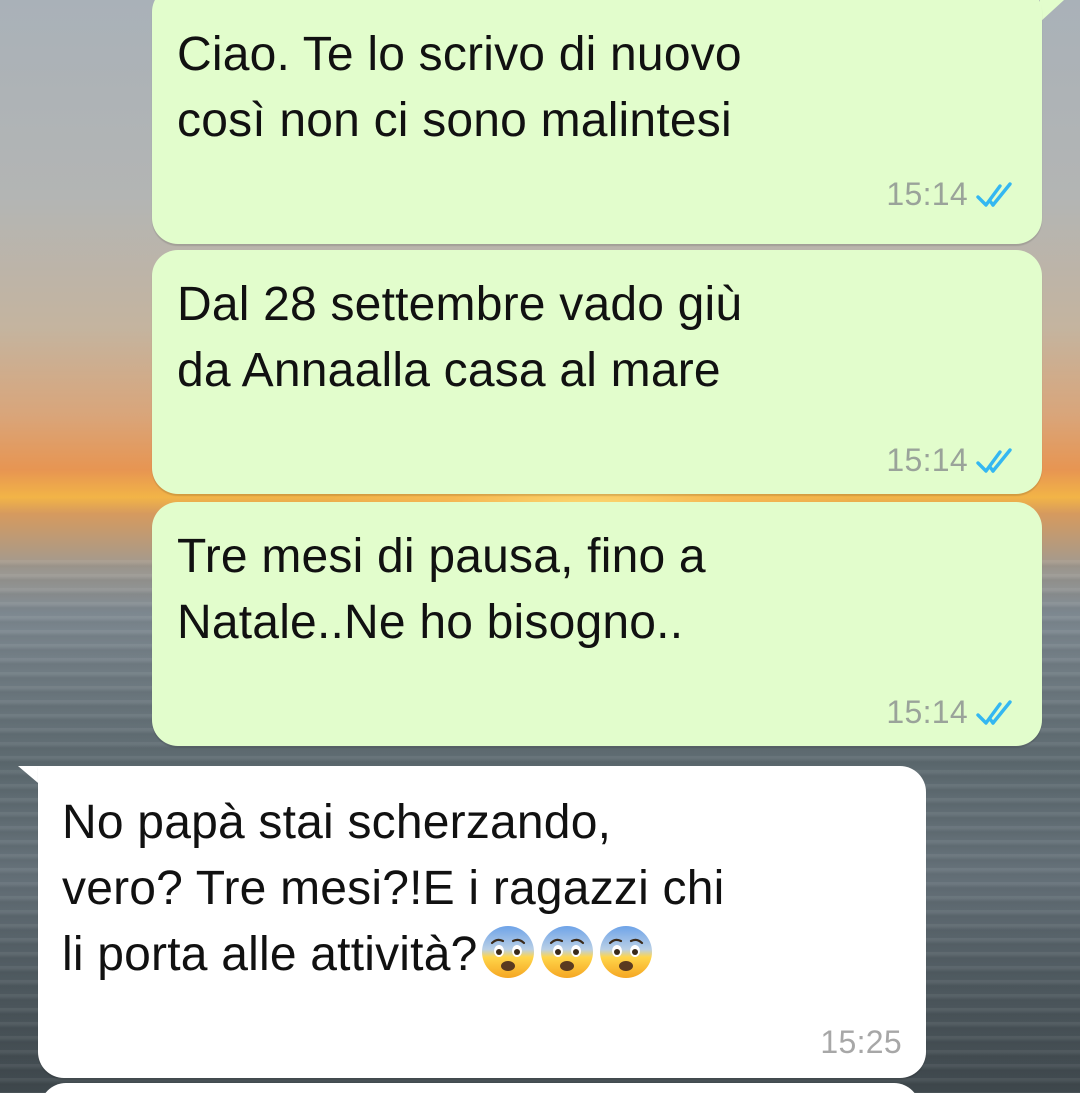 This screenshot has width=1080, height=1113. I want to click on message-meta: 15:25, so click(861, 1042).